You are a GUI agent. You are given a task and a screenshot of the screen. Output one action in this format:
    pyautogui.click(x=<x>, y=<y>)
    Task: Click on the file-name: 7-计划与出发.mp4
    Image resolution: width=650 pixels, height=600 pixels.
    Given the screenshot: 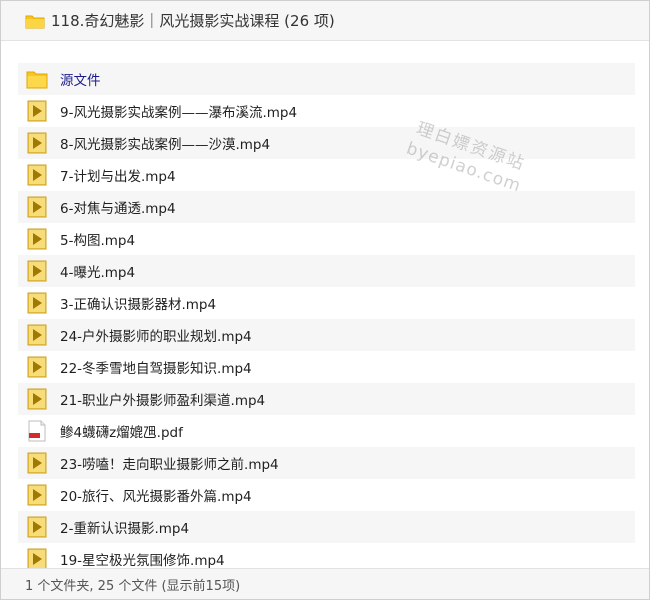 What is the action you would take?
    pyautogui.click(x=118, y=177)
    